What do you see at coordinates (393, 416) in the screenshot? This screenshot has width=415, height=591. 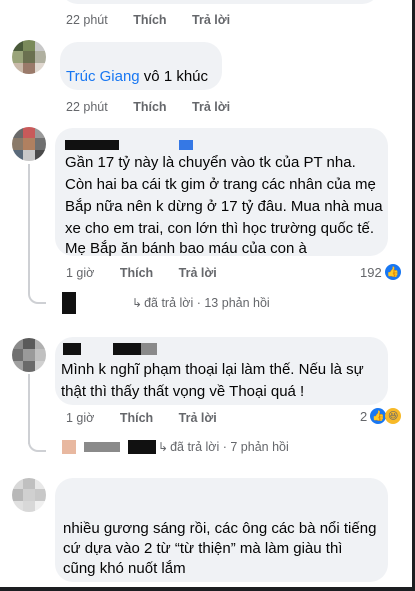 I see `haha-reaction-icon: 😆` at bounding box center [393, 416].